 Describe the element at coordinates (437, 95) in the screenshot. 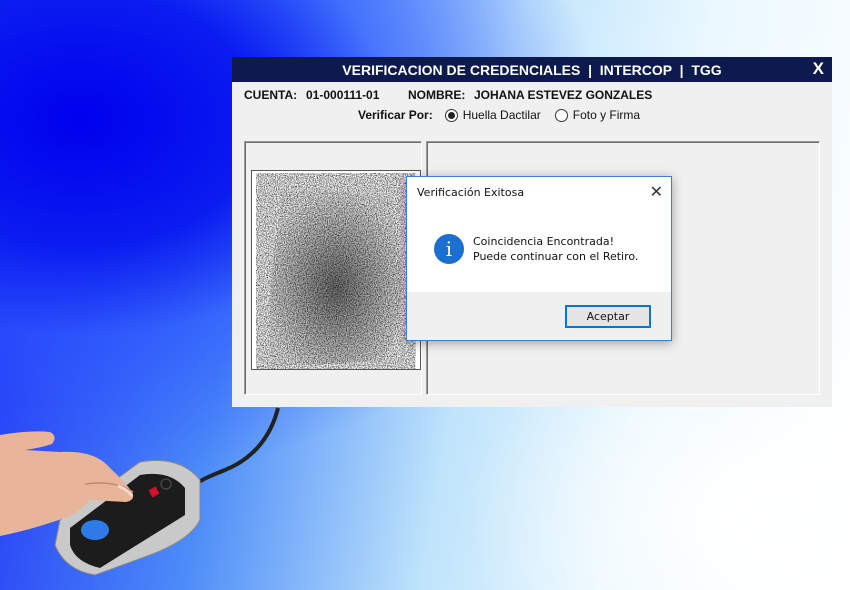

I see `nombre-label: NOMBRE:` at that location.